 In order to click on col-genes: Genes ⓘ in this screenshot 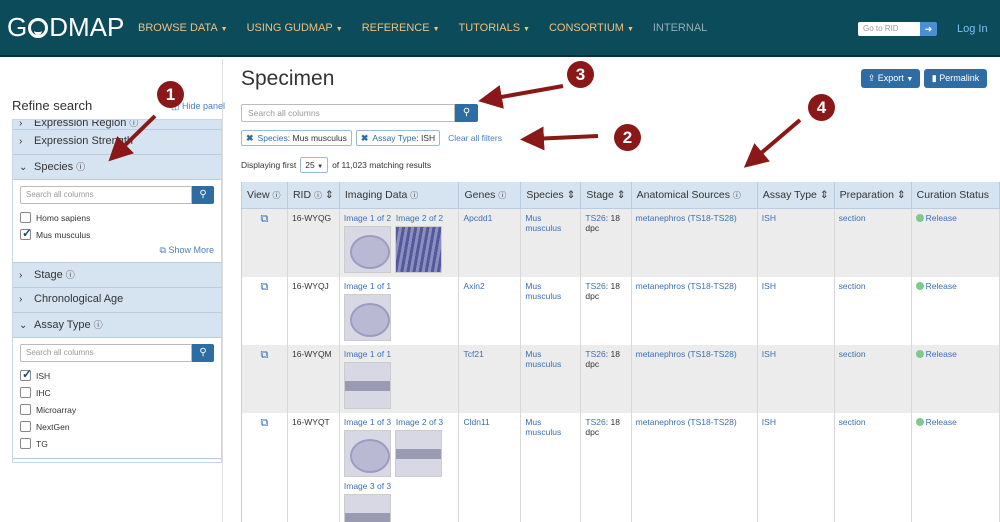, I will do `click(490, 195)`.